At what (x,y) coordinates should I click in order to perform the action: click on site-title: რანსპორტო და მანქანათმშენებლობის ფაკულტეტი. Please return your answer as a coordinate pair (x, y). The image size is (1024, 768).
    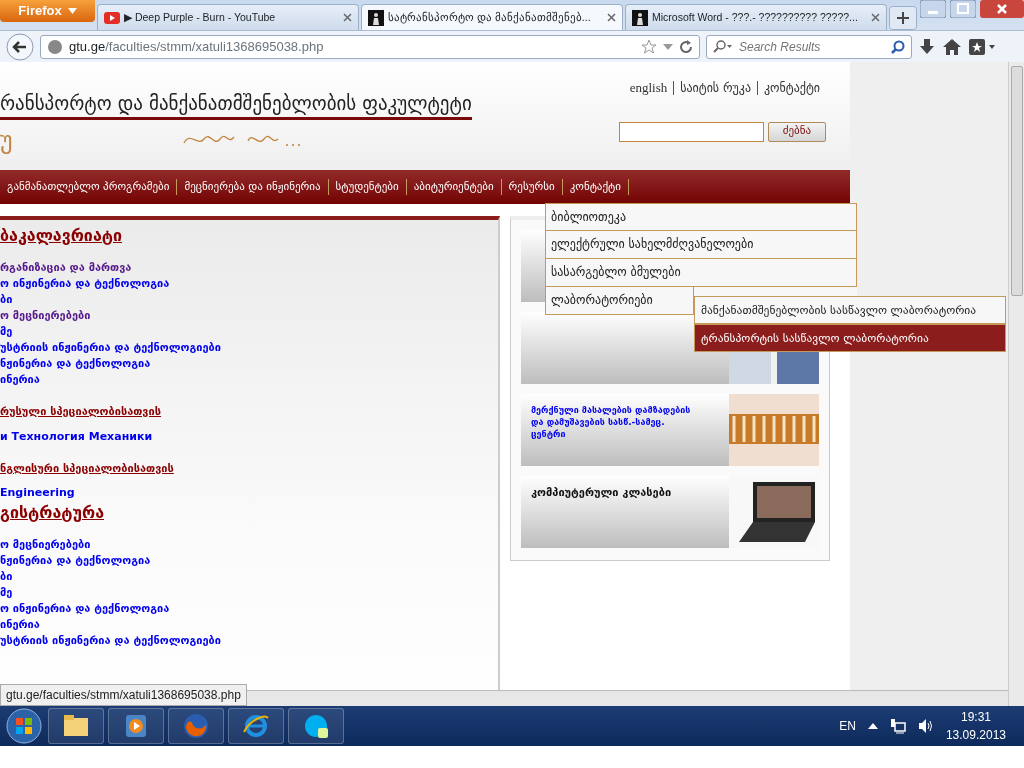
    Looking at the image, I should click on (236, 106).